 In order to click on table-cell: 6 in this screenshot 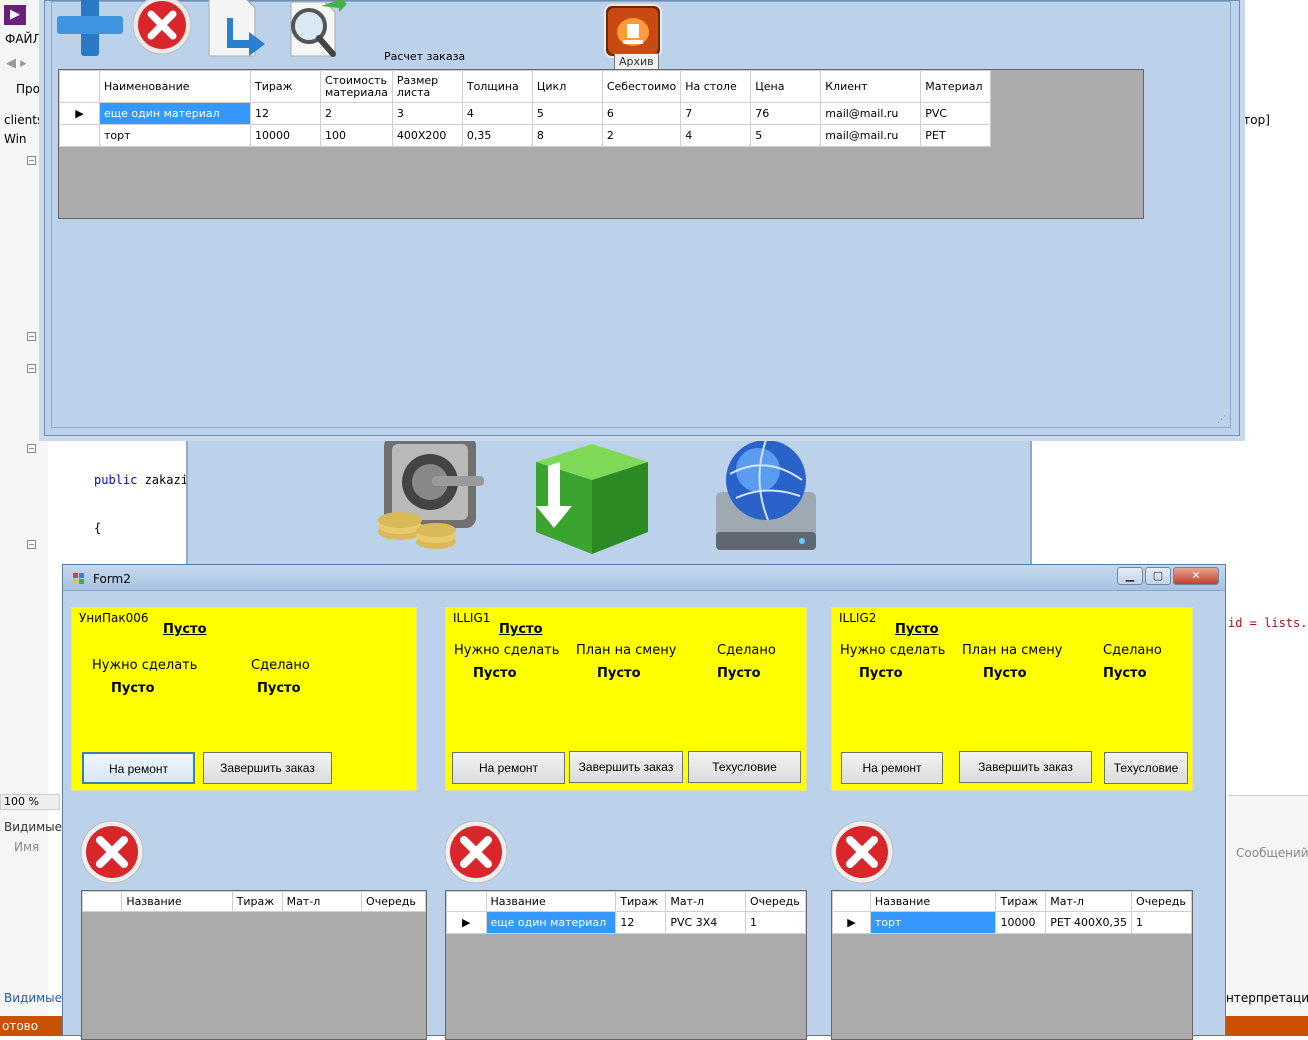, I will do `click(641, 113)`.